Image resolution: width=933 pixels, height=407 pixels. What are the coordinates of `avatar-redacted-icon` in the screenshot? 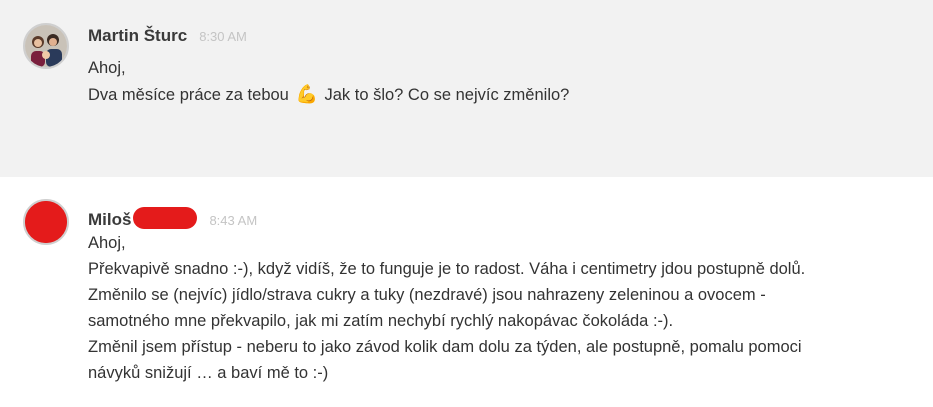 It's located at (46, 222).